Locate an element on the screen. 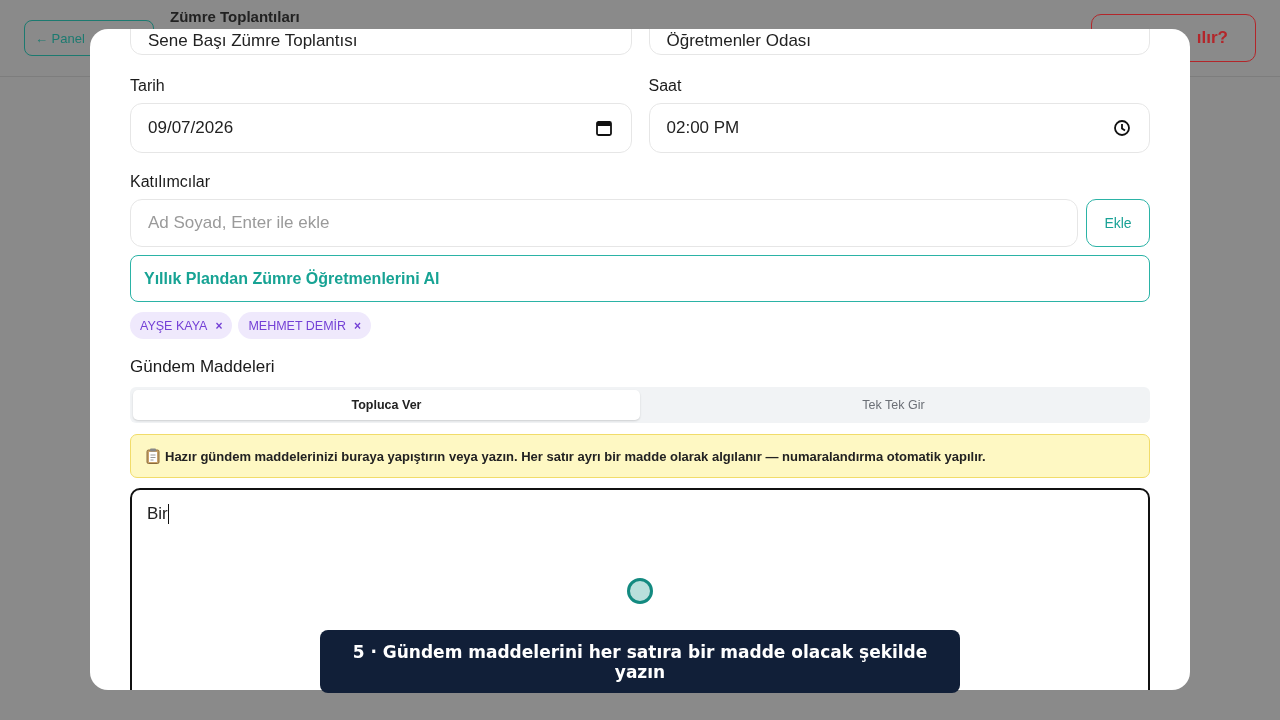 The height and width of the screenshot is (720, 1280). field-label: Katılımcılar is located at coordinates (170, 182).